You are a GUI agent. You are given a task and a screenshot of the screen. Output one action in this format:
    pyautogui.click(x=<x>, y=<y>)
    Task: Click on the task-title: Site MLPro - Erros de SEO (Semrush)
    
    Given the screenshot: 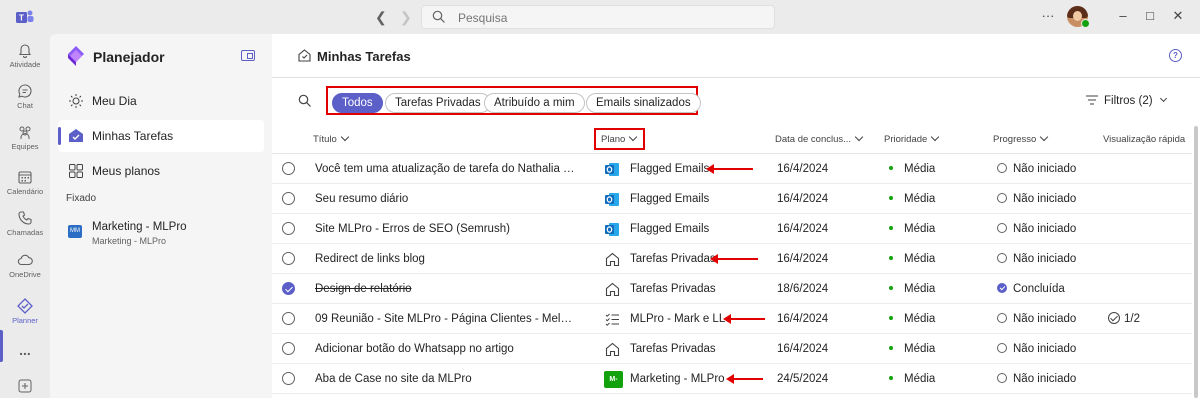 What is the action you would take?
    pyautogui.click(x=446, y=229)
    